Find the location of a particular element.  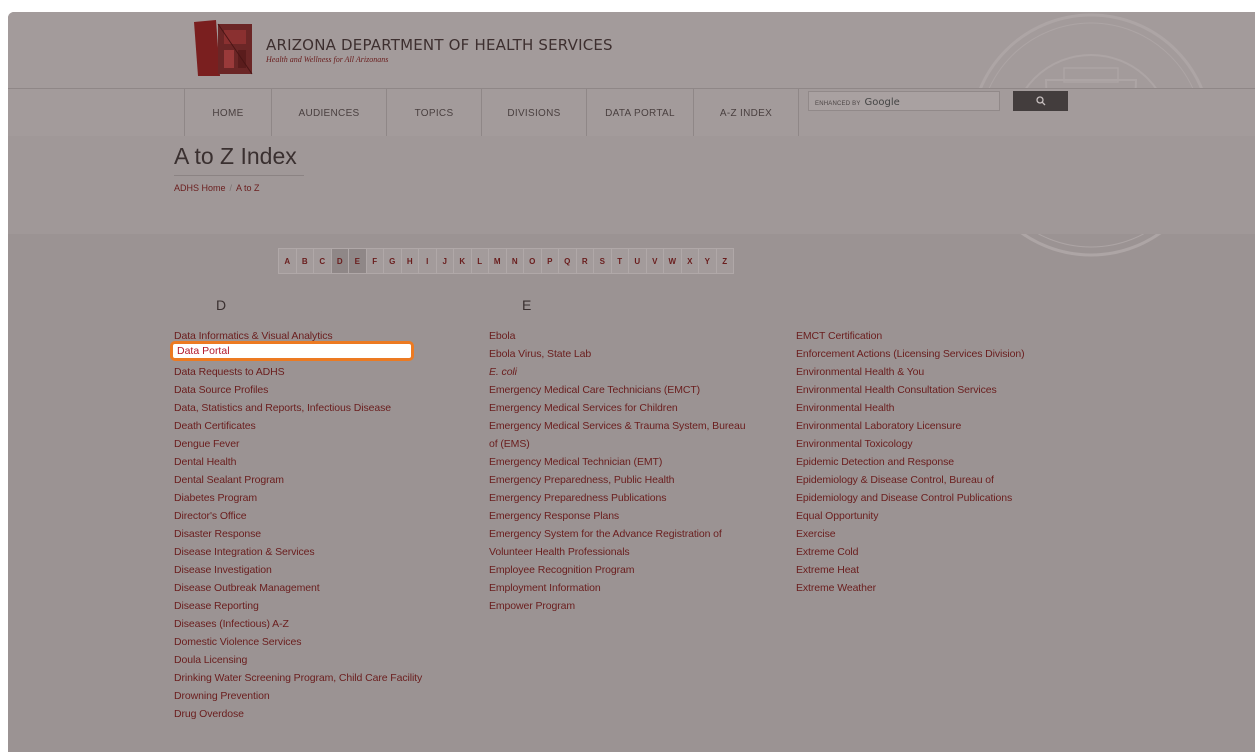

az-letter-f: F is located at coordinates (375, 261).